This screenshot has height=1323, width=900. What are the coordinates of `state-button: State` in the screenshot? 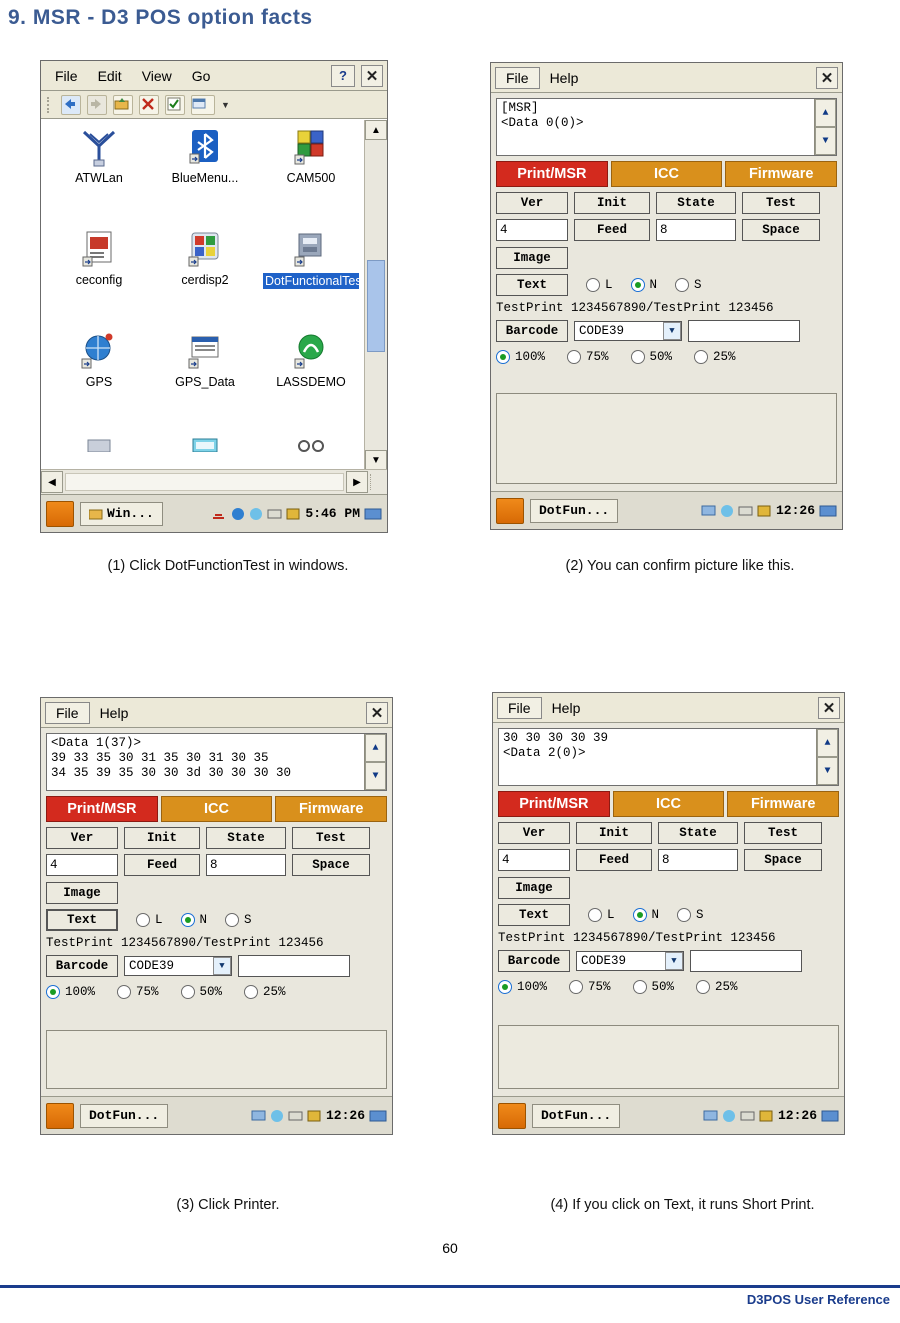 It's located at (698, 833).